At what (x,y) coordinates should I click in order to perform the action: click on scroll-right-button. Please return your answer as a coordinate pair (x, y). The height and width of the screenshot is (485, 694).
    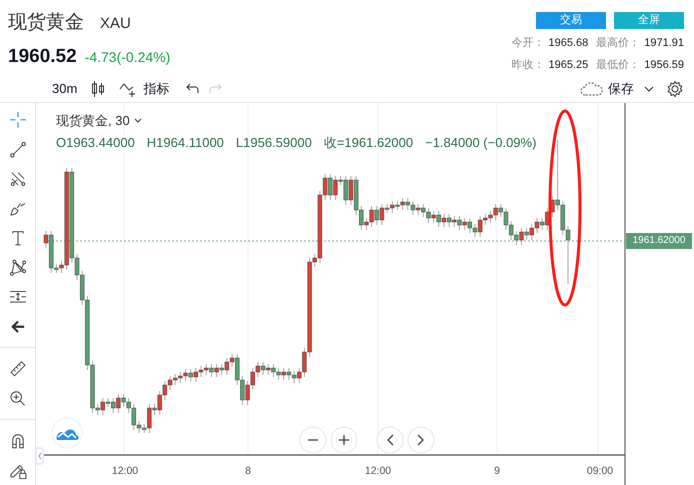
    Looking at the image, I should click on (421, 440).